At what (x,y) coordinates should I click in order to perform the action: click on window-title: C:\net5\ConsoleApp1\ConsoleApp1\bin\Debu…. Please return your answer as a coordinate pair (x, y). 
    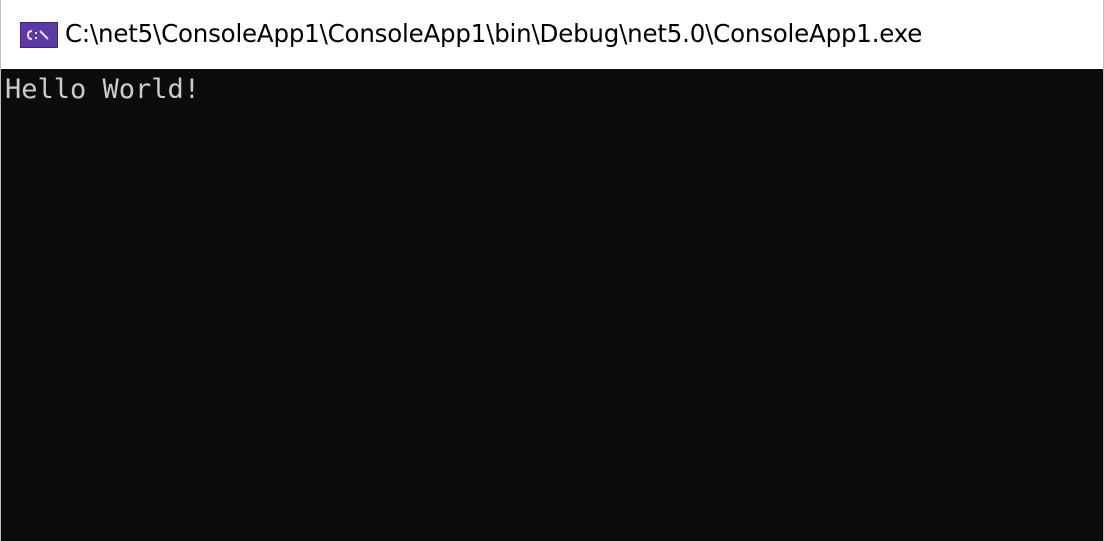
    Looking at the image, I should click on (494, 34).